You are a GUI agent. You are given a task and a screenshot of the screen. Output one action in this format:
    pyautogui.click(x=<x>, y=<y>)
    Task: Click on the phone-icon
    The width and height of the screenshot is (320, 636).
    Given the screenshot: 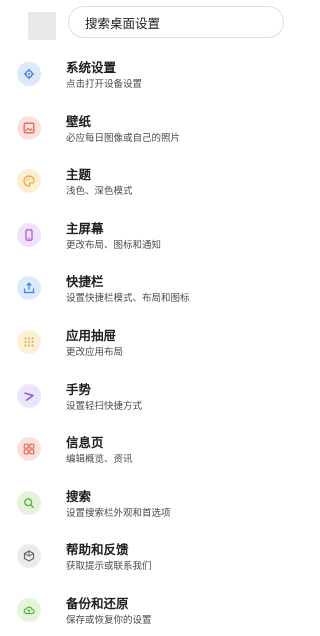 What is the action you would take?
    pyautogui.click(x=29, y=235)
    